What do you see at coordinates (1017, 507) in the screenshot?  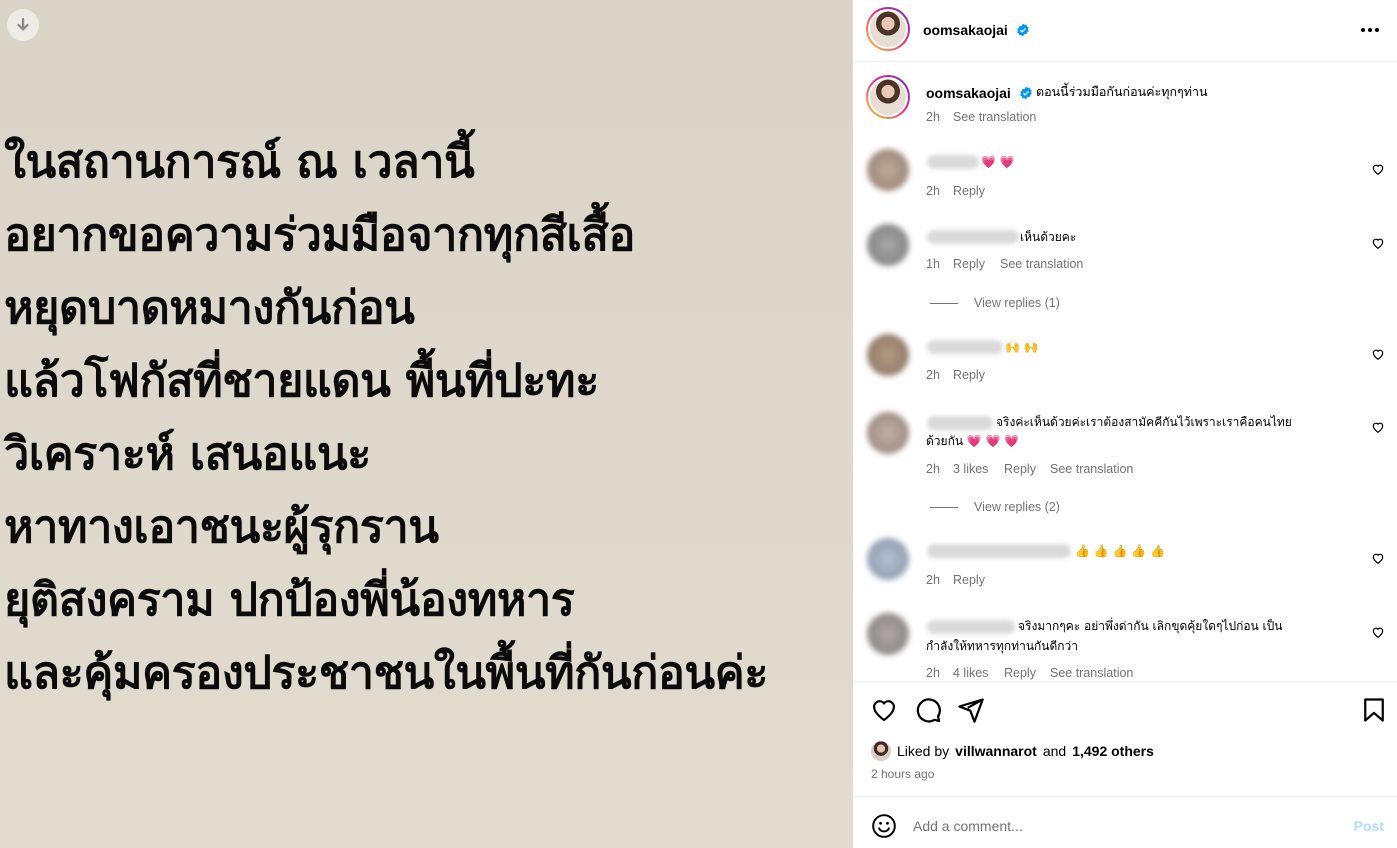 I see `view-replies-label: View replies (2)` at bounding box center [1017, 507].